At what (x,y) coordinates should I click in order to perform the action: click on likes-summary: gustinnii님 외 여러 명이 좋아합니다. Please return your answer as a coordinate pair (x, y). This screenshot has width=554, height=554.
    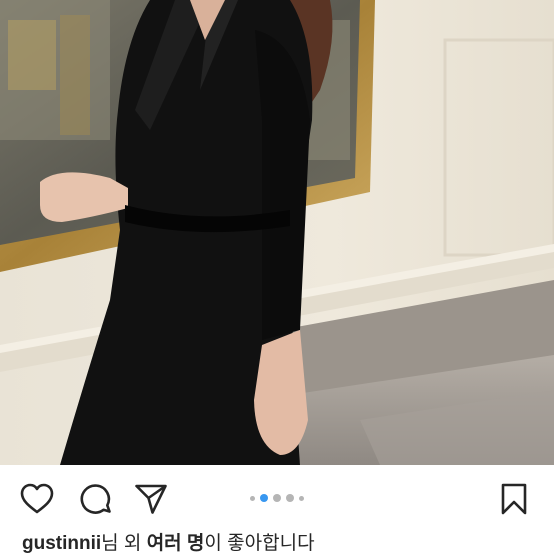
    Looking at the image, I should click on (168, 544).